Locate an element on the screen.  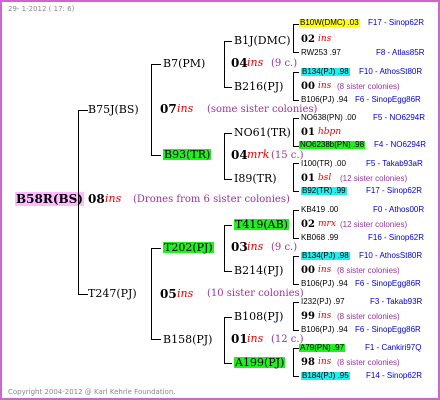
l4-5-top-line: F10 - AthosSt80R is located at coordinates (391, 255).